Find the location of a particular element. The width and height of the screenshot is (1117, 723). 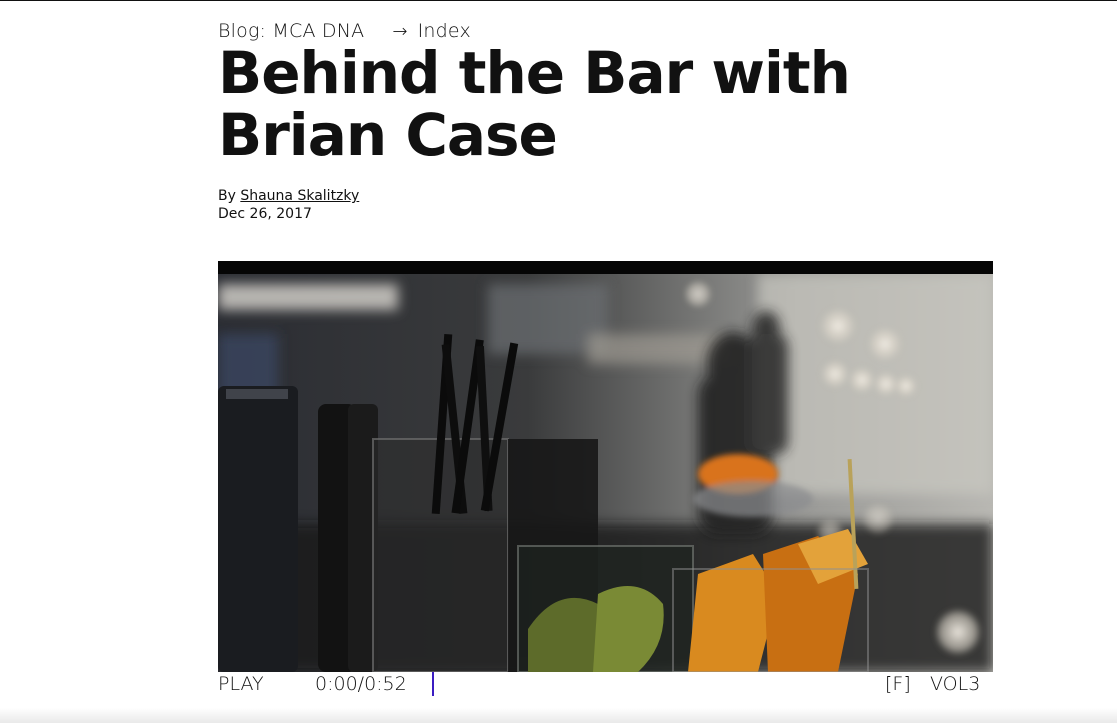

volume-button: VOL3 is located at coordinates (955, 684).